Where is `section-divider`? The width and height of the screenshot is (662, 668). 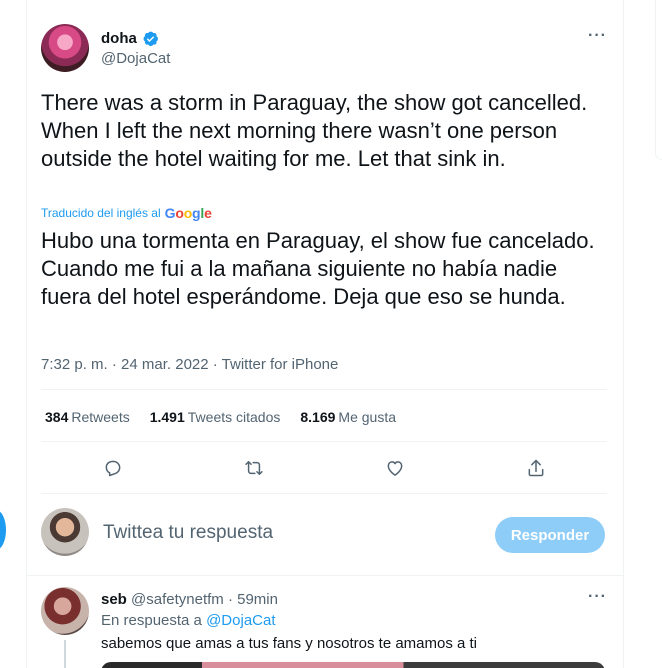
section-divider is located at coordinates (325, 575).